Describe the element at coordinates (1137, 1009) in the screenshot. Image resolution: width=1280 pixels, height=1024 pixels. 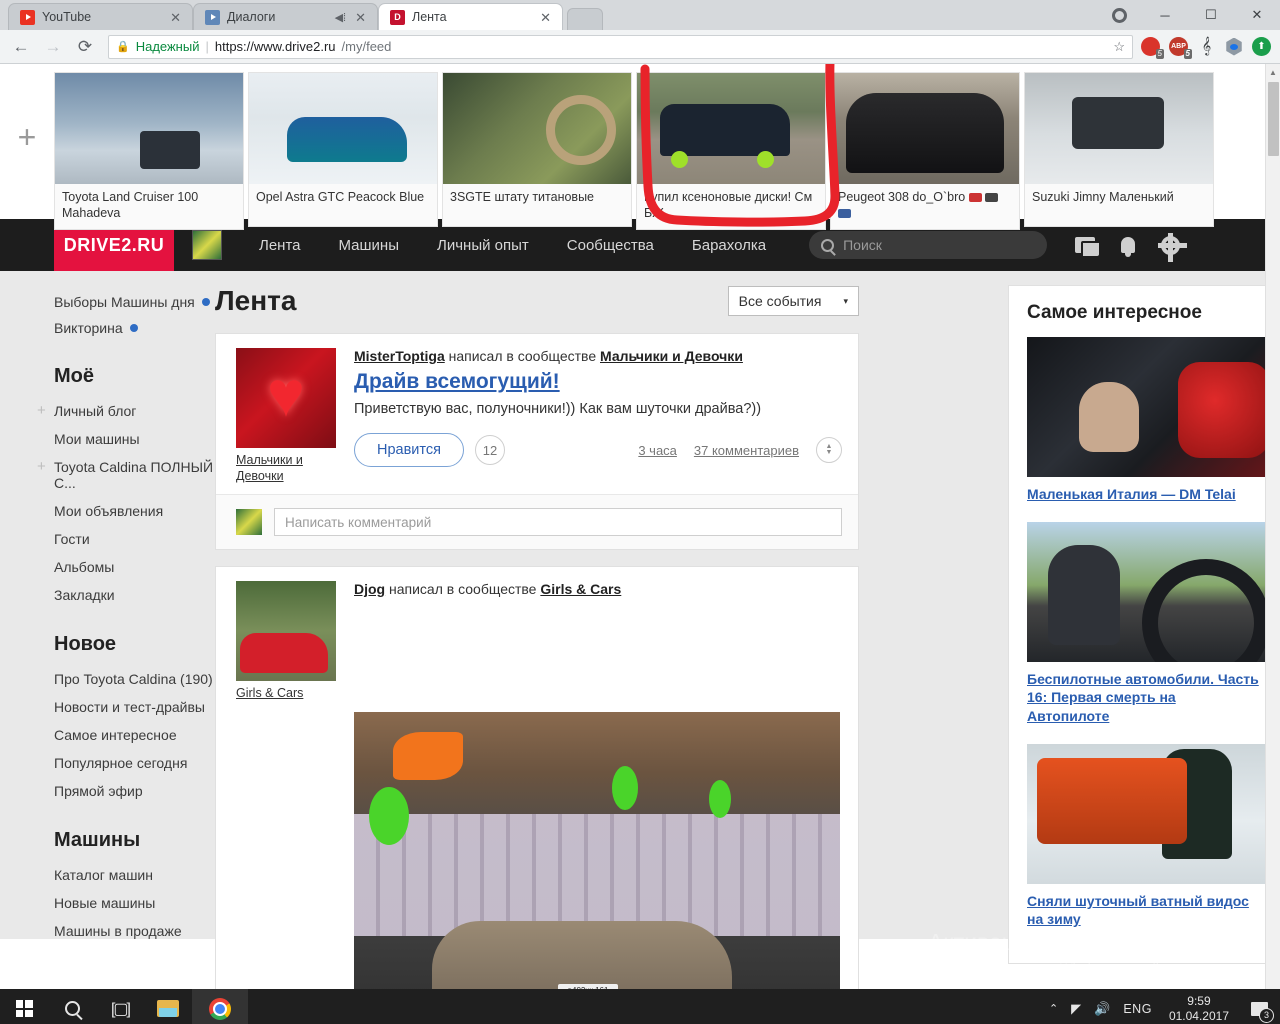
I see `language-indicator: ENG` at that location.